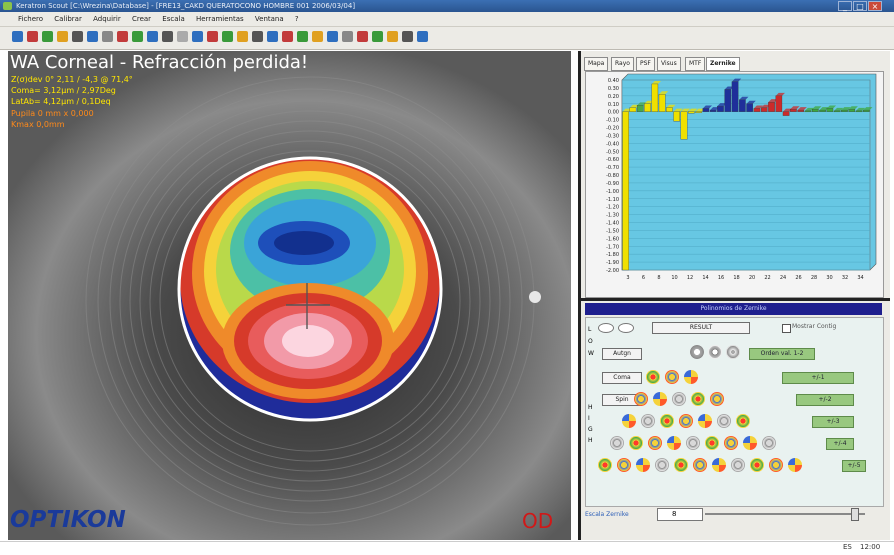  I want to click on align-button: Autgn, so click(622, 354).